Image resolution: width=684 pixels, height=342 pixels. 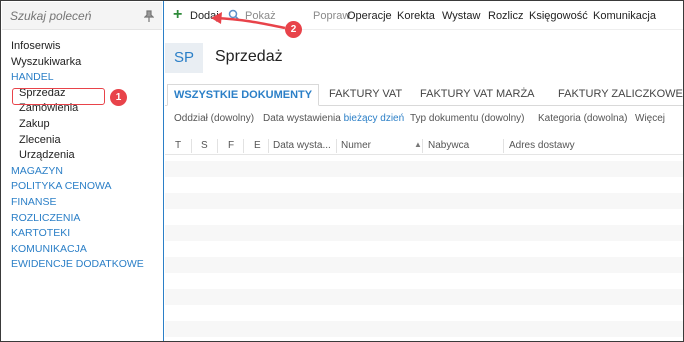 I want to click on filter-more: Więcej, so click(x=650, y=118).